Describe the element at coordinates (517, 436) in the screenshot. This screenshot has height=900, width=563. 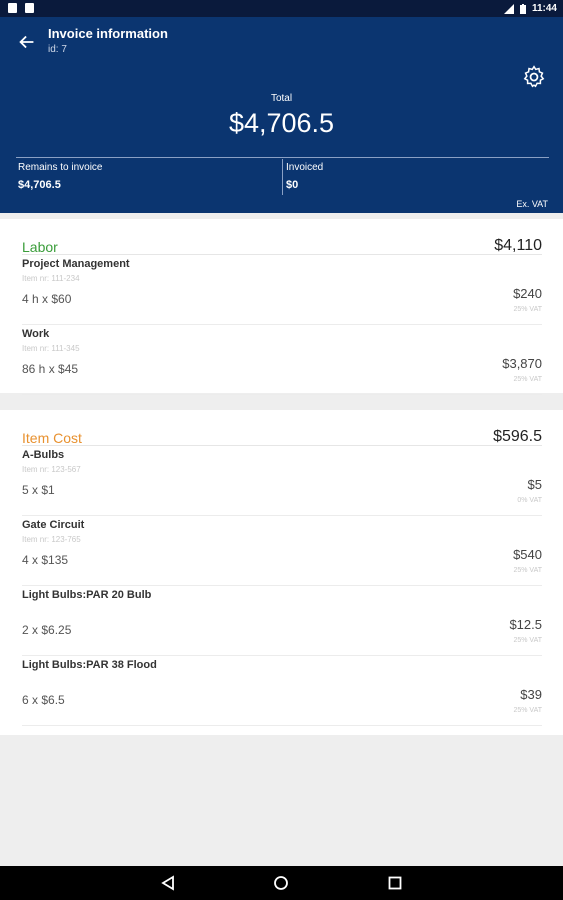
I see `section-total: $596.5` at that location.